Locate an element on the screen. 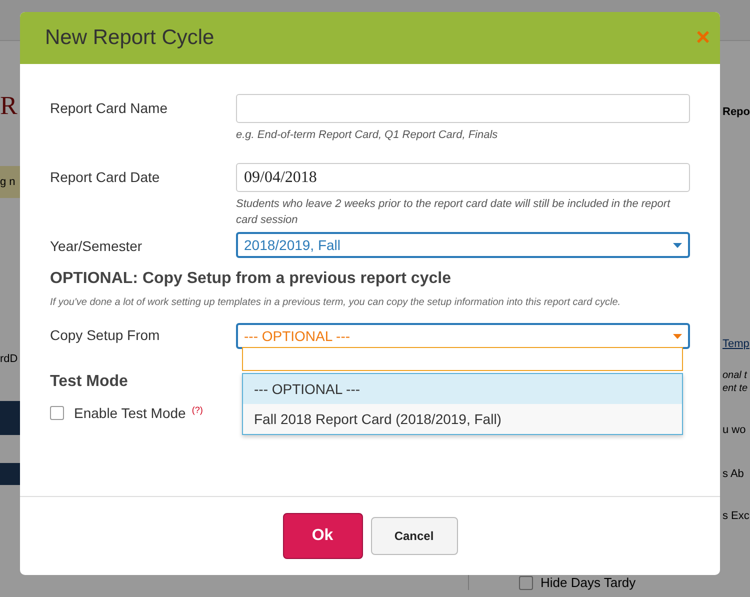  dropdown-option: --- OPTIONAL --- is located at coordinates (462, 389).